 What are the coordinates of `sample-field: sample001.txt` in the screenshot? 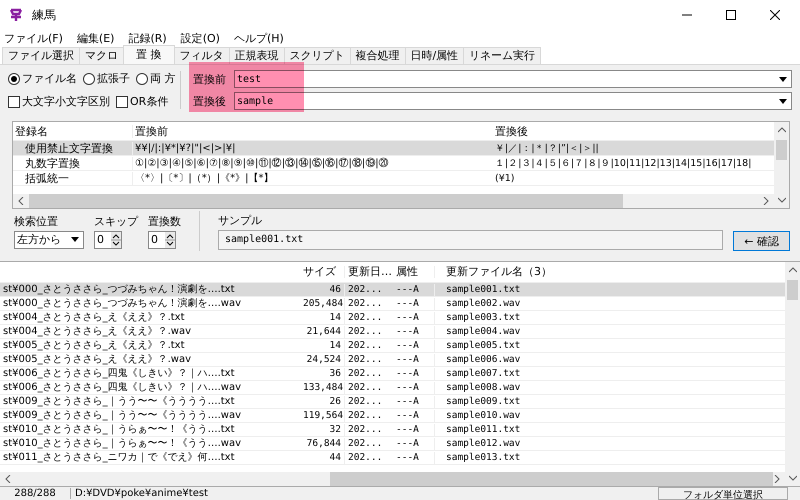 It's located at (471, 240).